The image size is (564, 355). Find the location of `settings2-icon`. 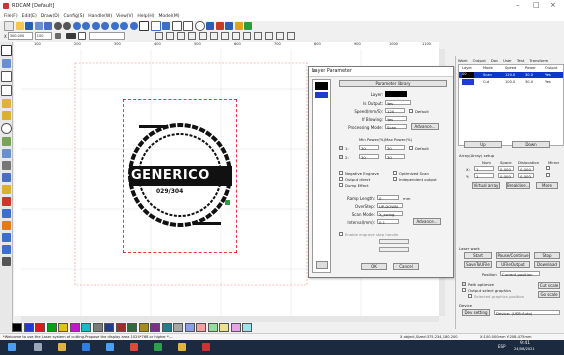

settings2-icon is located at coordinates (67, 26).